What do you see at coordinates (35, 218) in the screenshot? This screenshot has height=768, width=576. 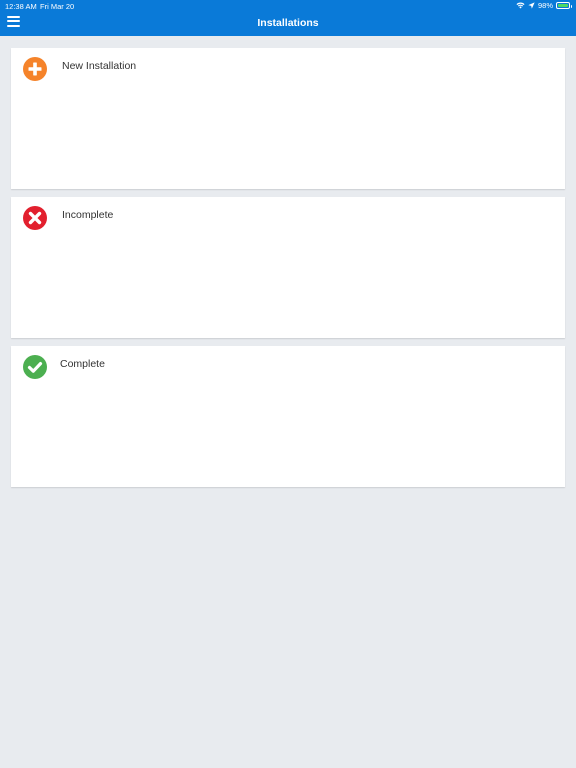 I see `x-circle-icon` at bounding box center [35, 218].